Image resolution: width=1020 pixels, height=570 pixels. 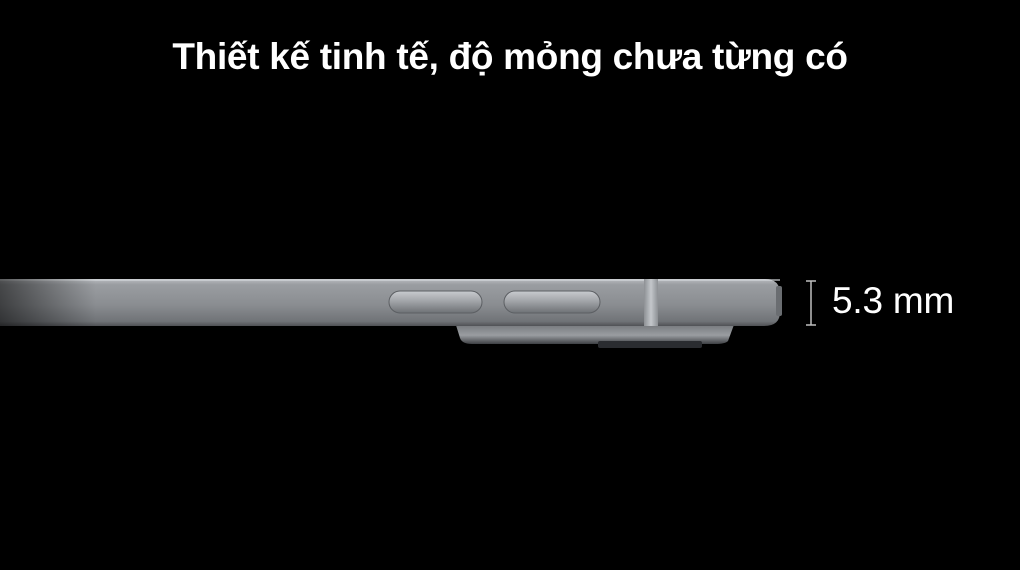 I want to click on antenna-band, so click(x=651, y=302).